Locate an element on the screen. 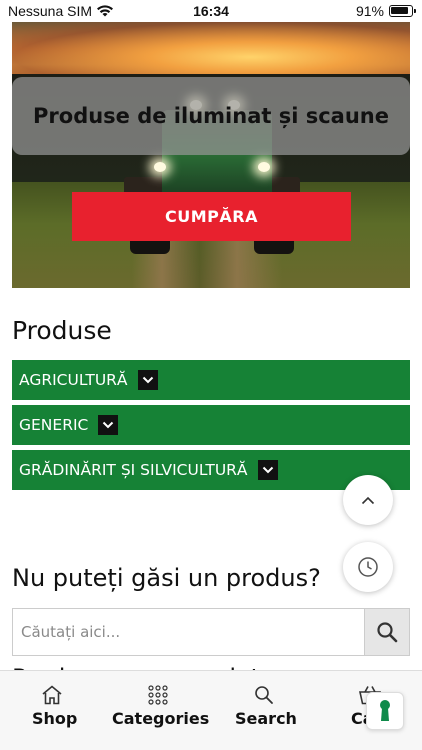 This screenshot has height=750, width=422. scroll-to-top-button is located at coordinates (368, 500).